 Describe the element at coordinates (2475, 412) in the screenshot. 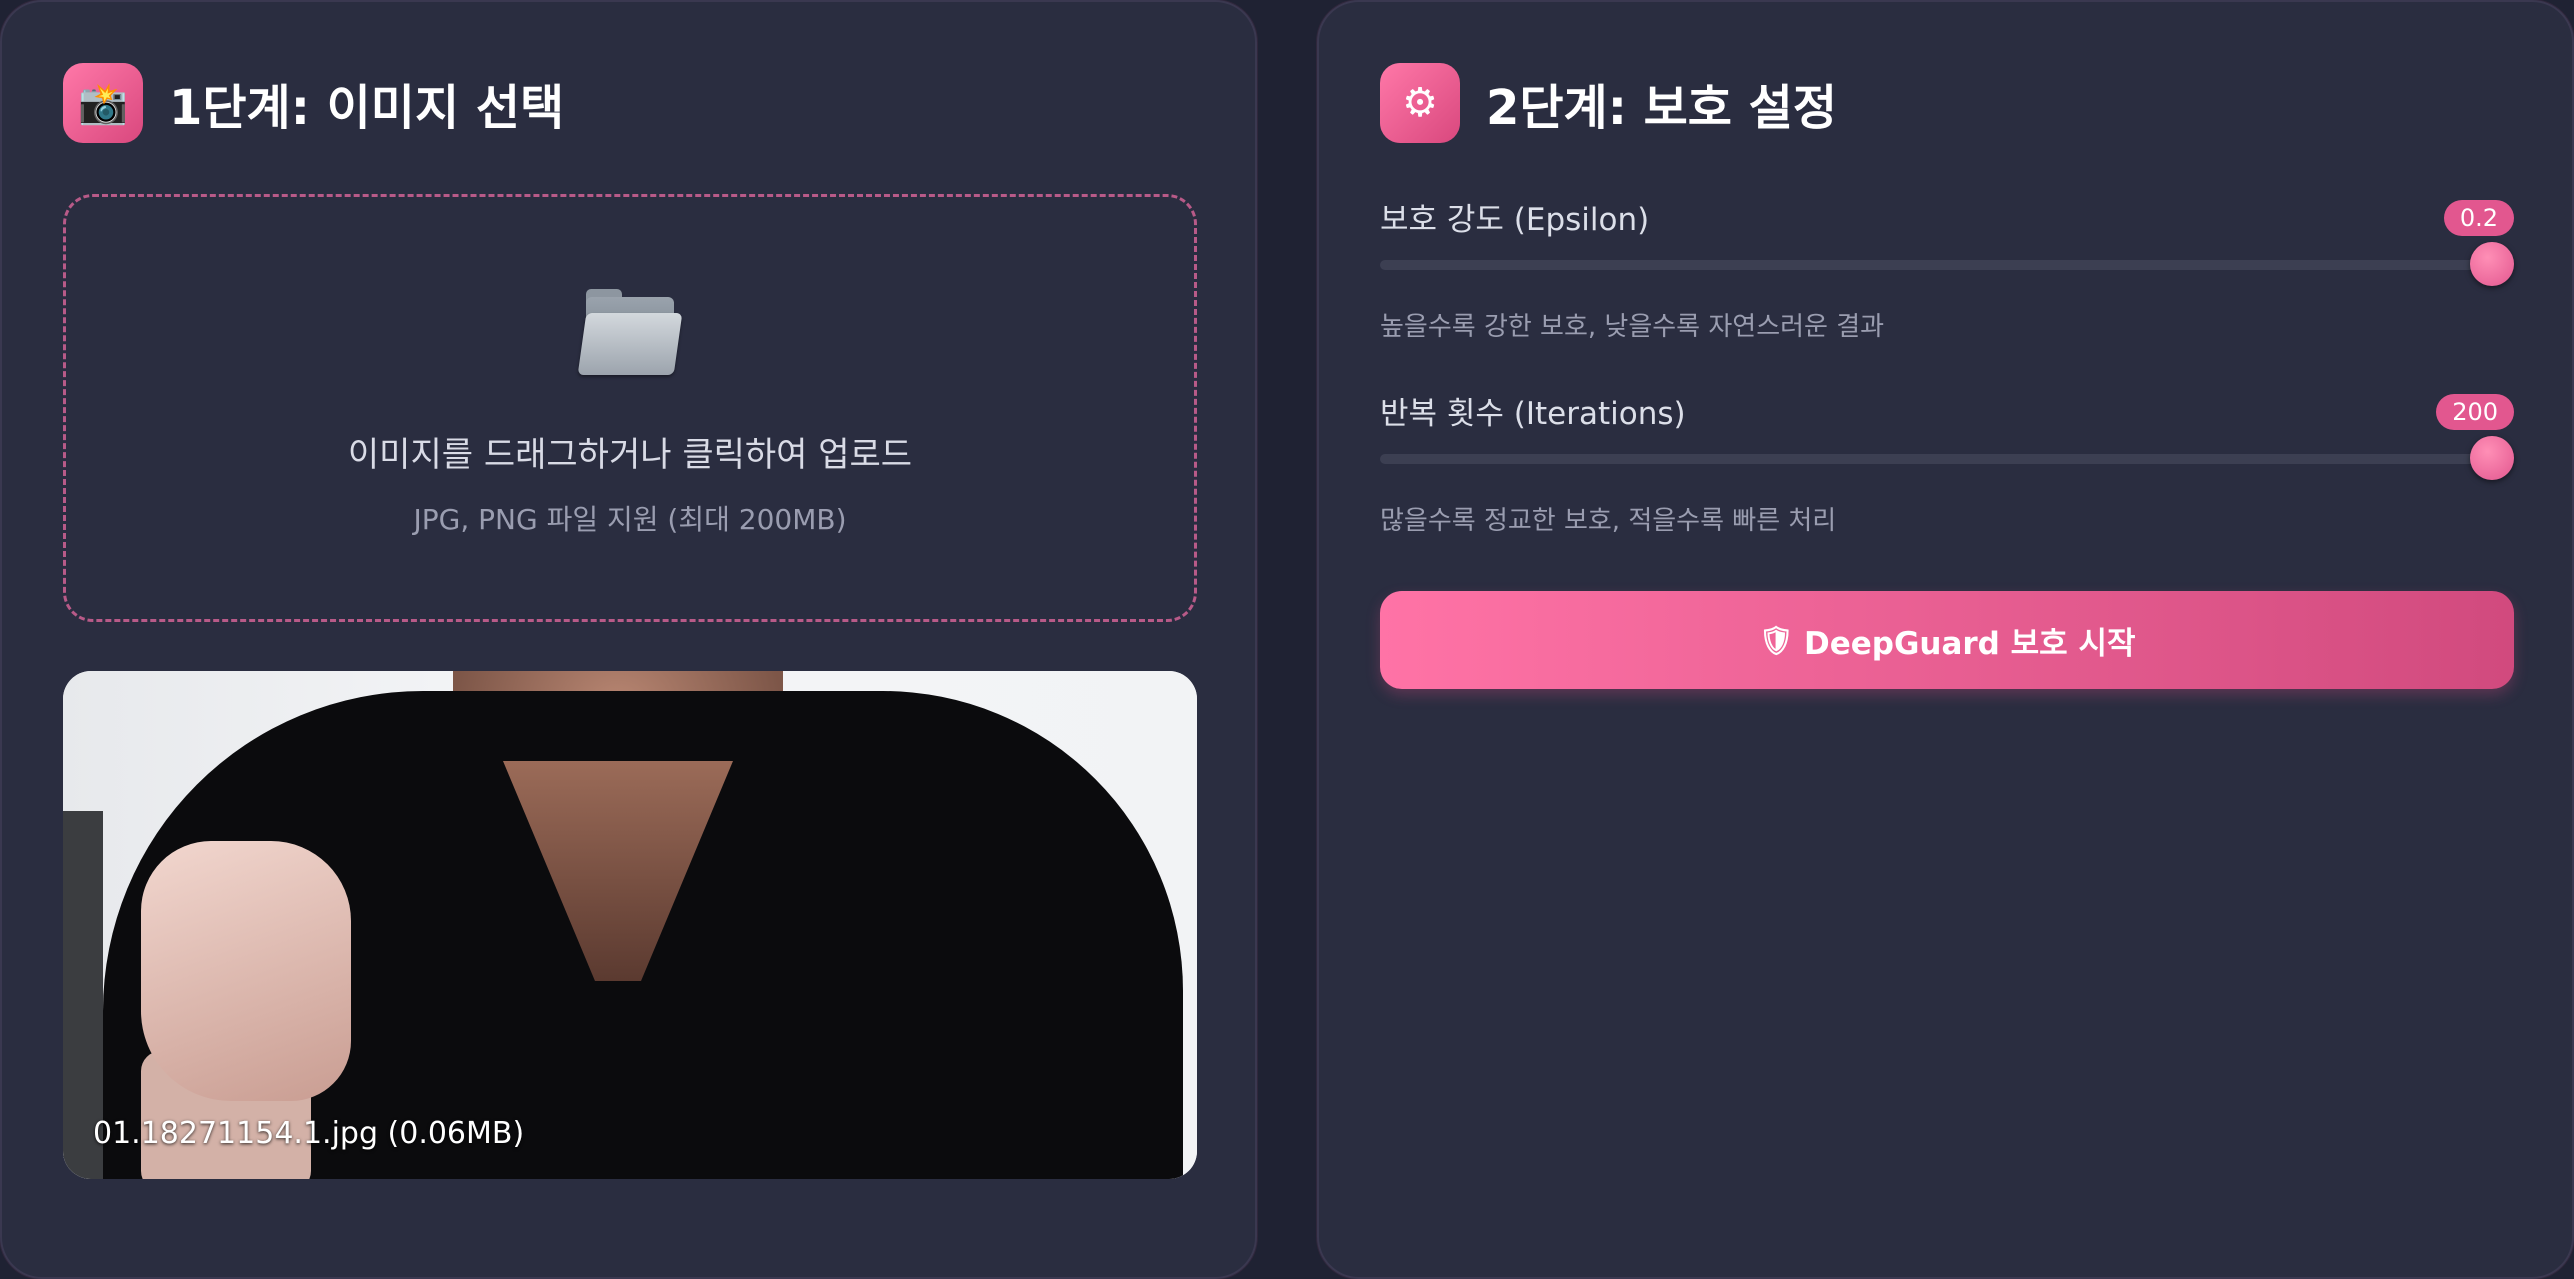

I see `iterations-value-badge: 200` at that location.